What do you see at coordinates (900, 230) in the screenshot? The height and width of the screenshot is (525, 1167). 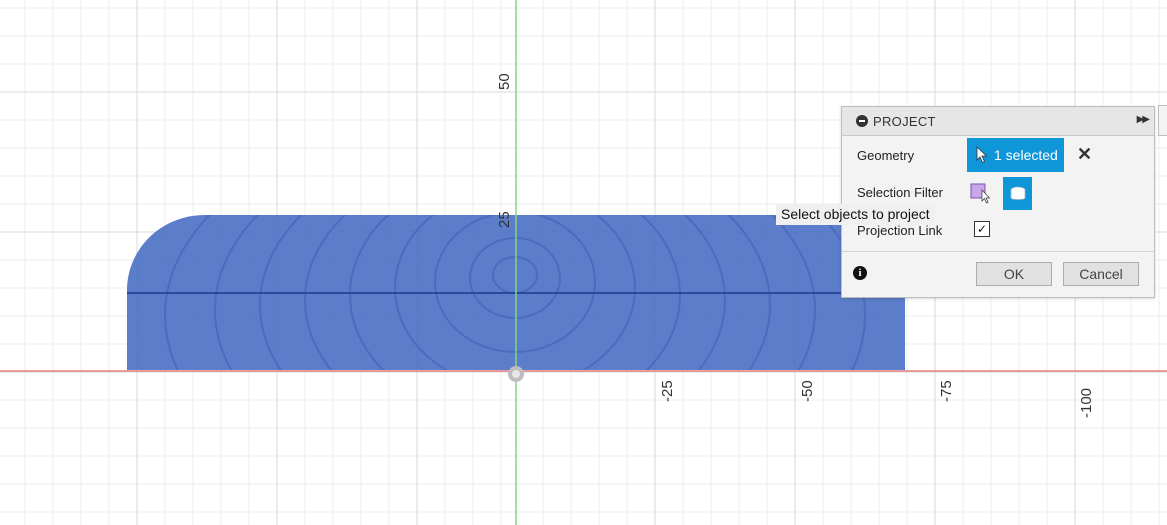 I see `projection-link-label: Projection Link` at bounding box center [900, 230].